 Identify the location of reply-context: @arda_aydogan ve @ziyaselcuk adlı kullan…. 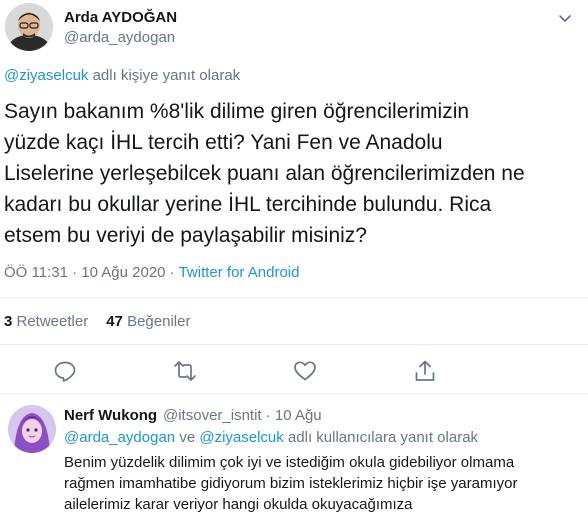
(271, 437).